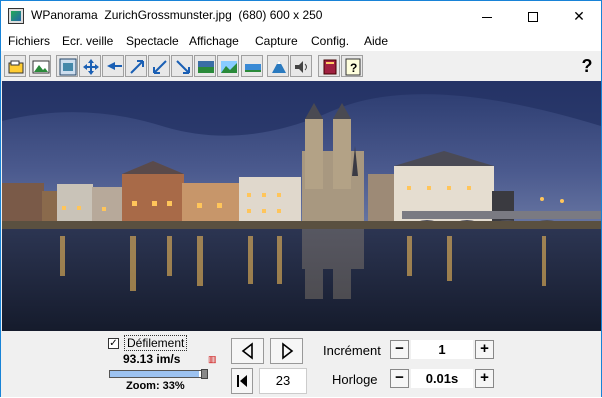 This screenshot has width=602, height=398. What do you see at coordinates (352, 350) in the screenshot?
I see `increment-label: Incrément` at bounding box center [352, 350].